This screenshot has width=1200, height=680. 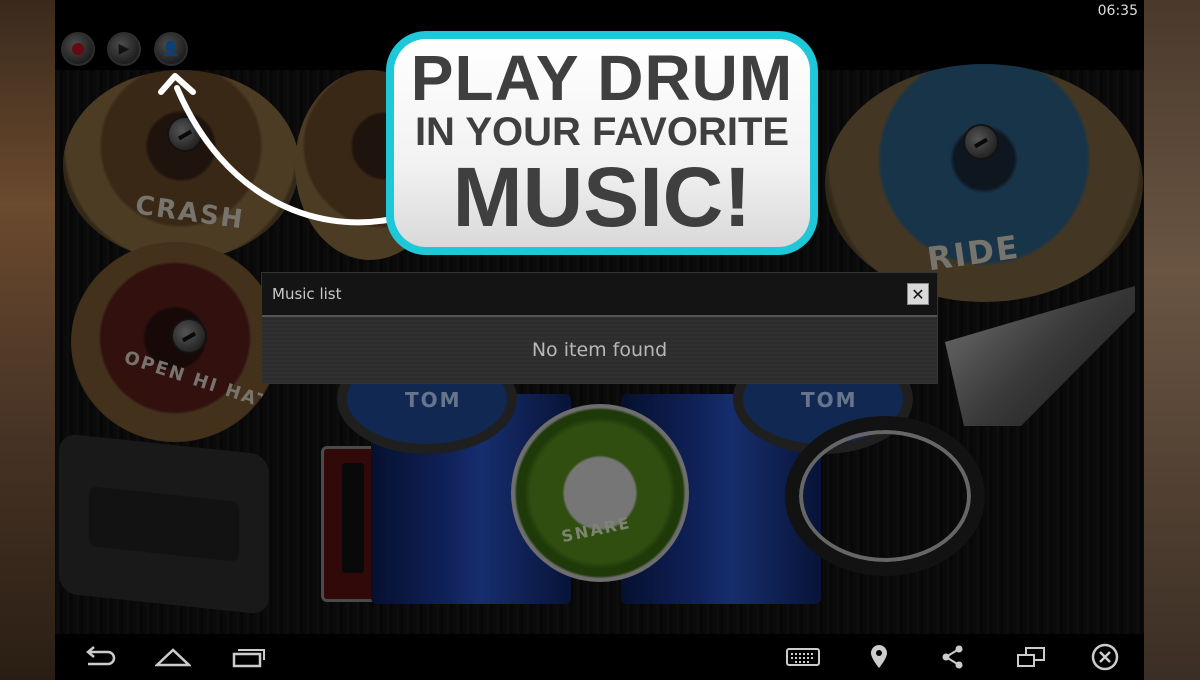 I want to click on home-icon, so click(x=173, y=657).